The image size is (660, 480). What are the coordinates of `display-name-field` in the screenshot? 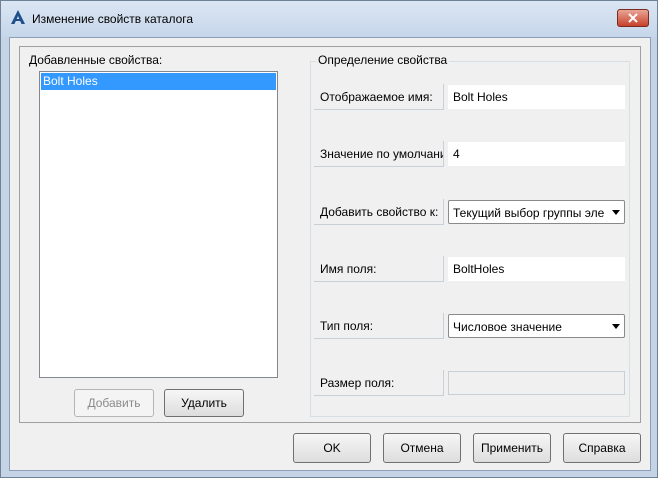 It's located at (536, 97).